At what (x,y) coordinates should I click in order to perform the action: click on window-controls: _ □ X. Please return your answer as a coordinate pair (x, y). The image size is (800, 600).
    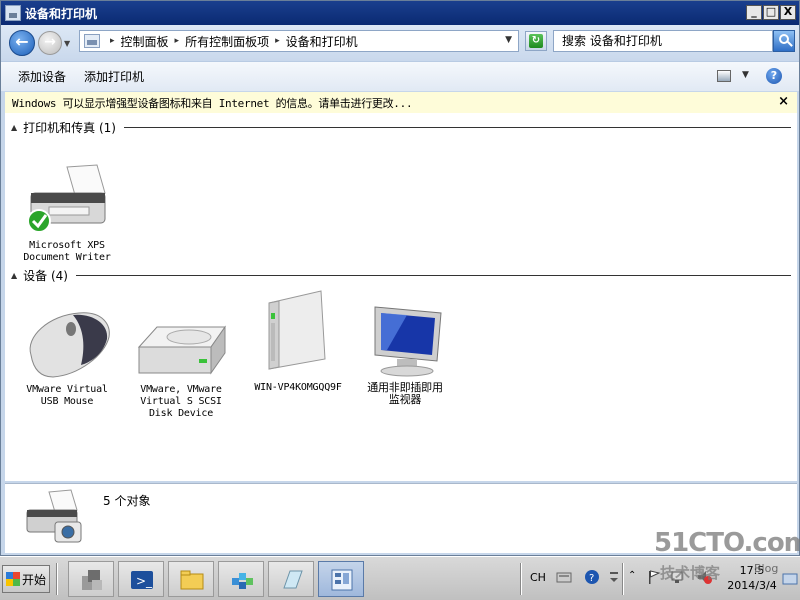
    Looking at the image, I should click on (771, 12).